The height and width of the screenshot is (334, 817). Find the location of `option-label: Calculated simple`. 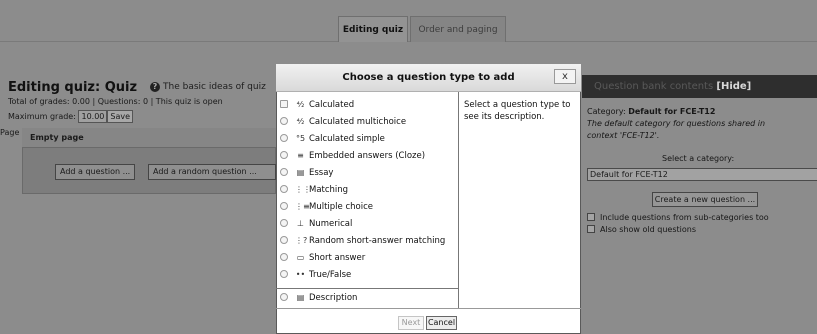

option-label: Calculated simple is located at coordinates (347, 139).